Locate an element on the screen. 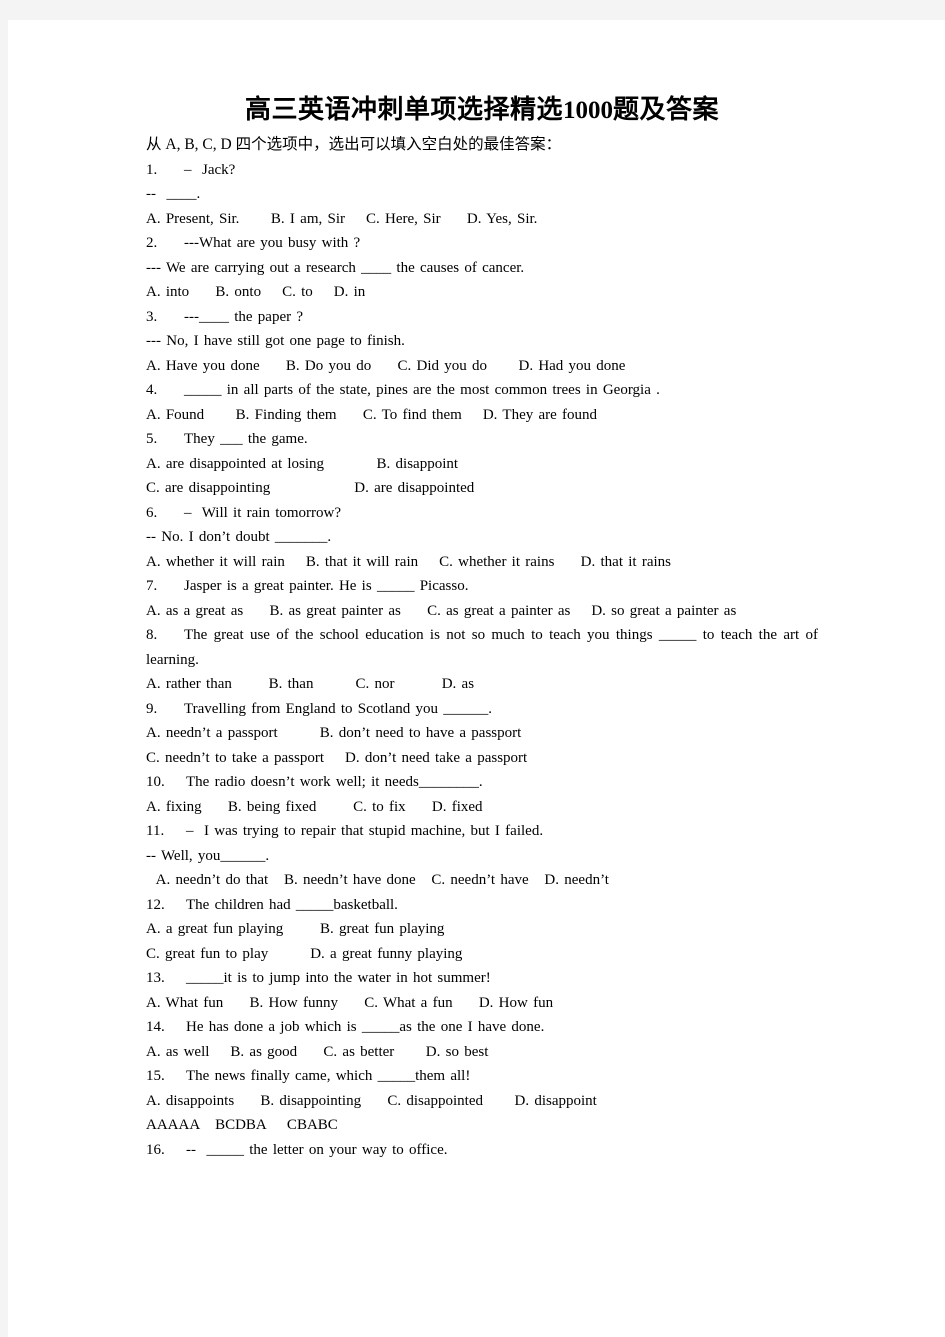 This screenshot has width=945, height=1337. question-number: 10. is located at coordinates (155, 782).